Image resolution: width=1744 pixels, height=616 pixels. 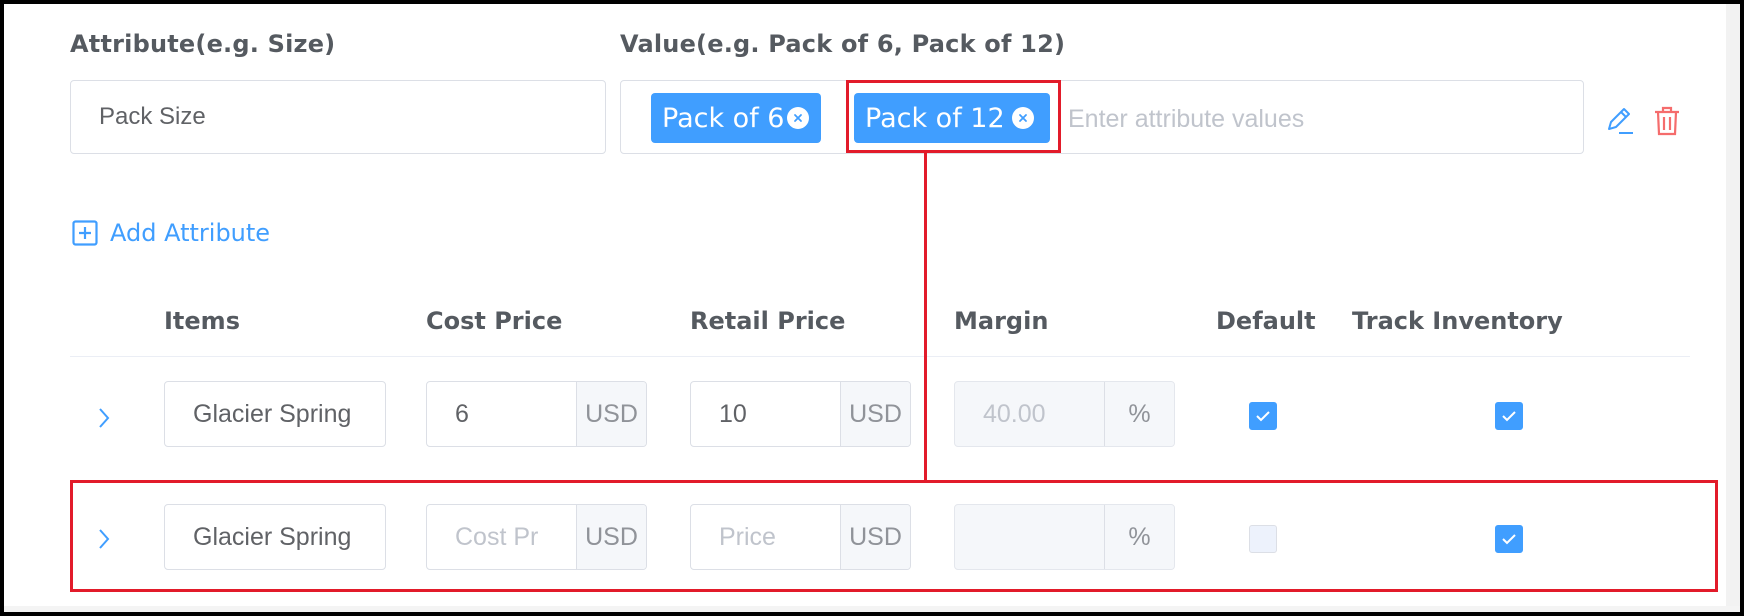 I want to click on percent-append: %, so click(x=1139, y=414).